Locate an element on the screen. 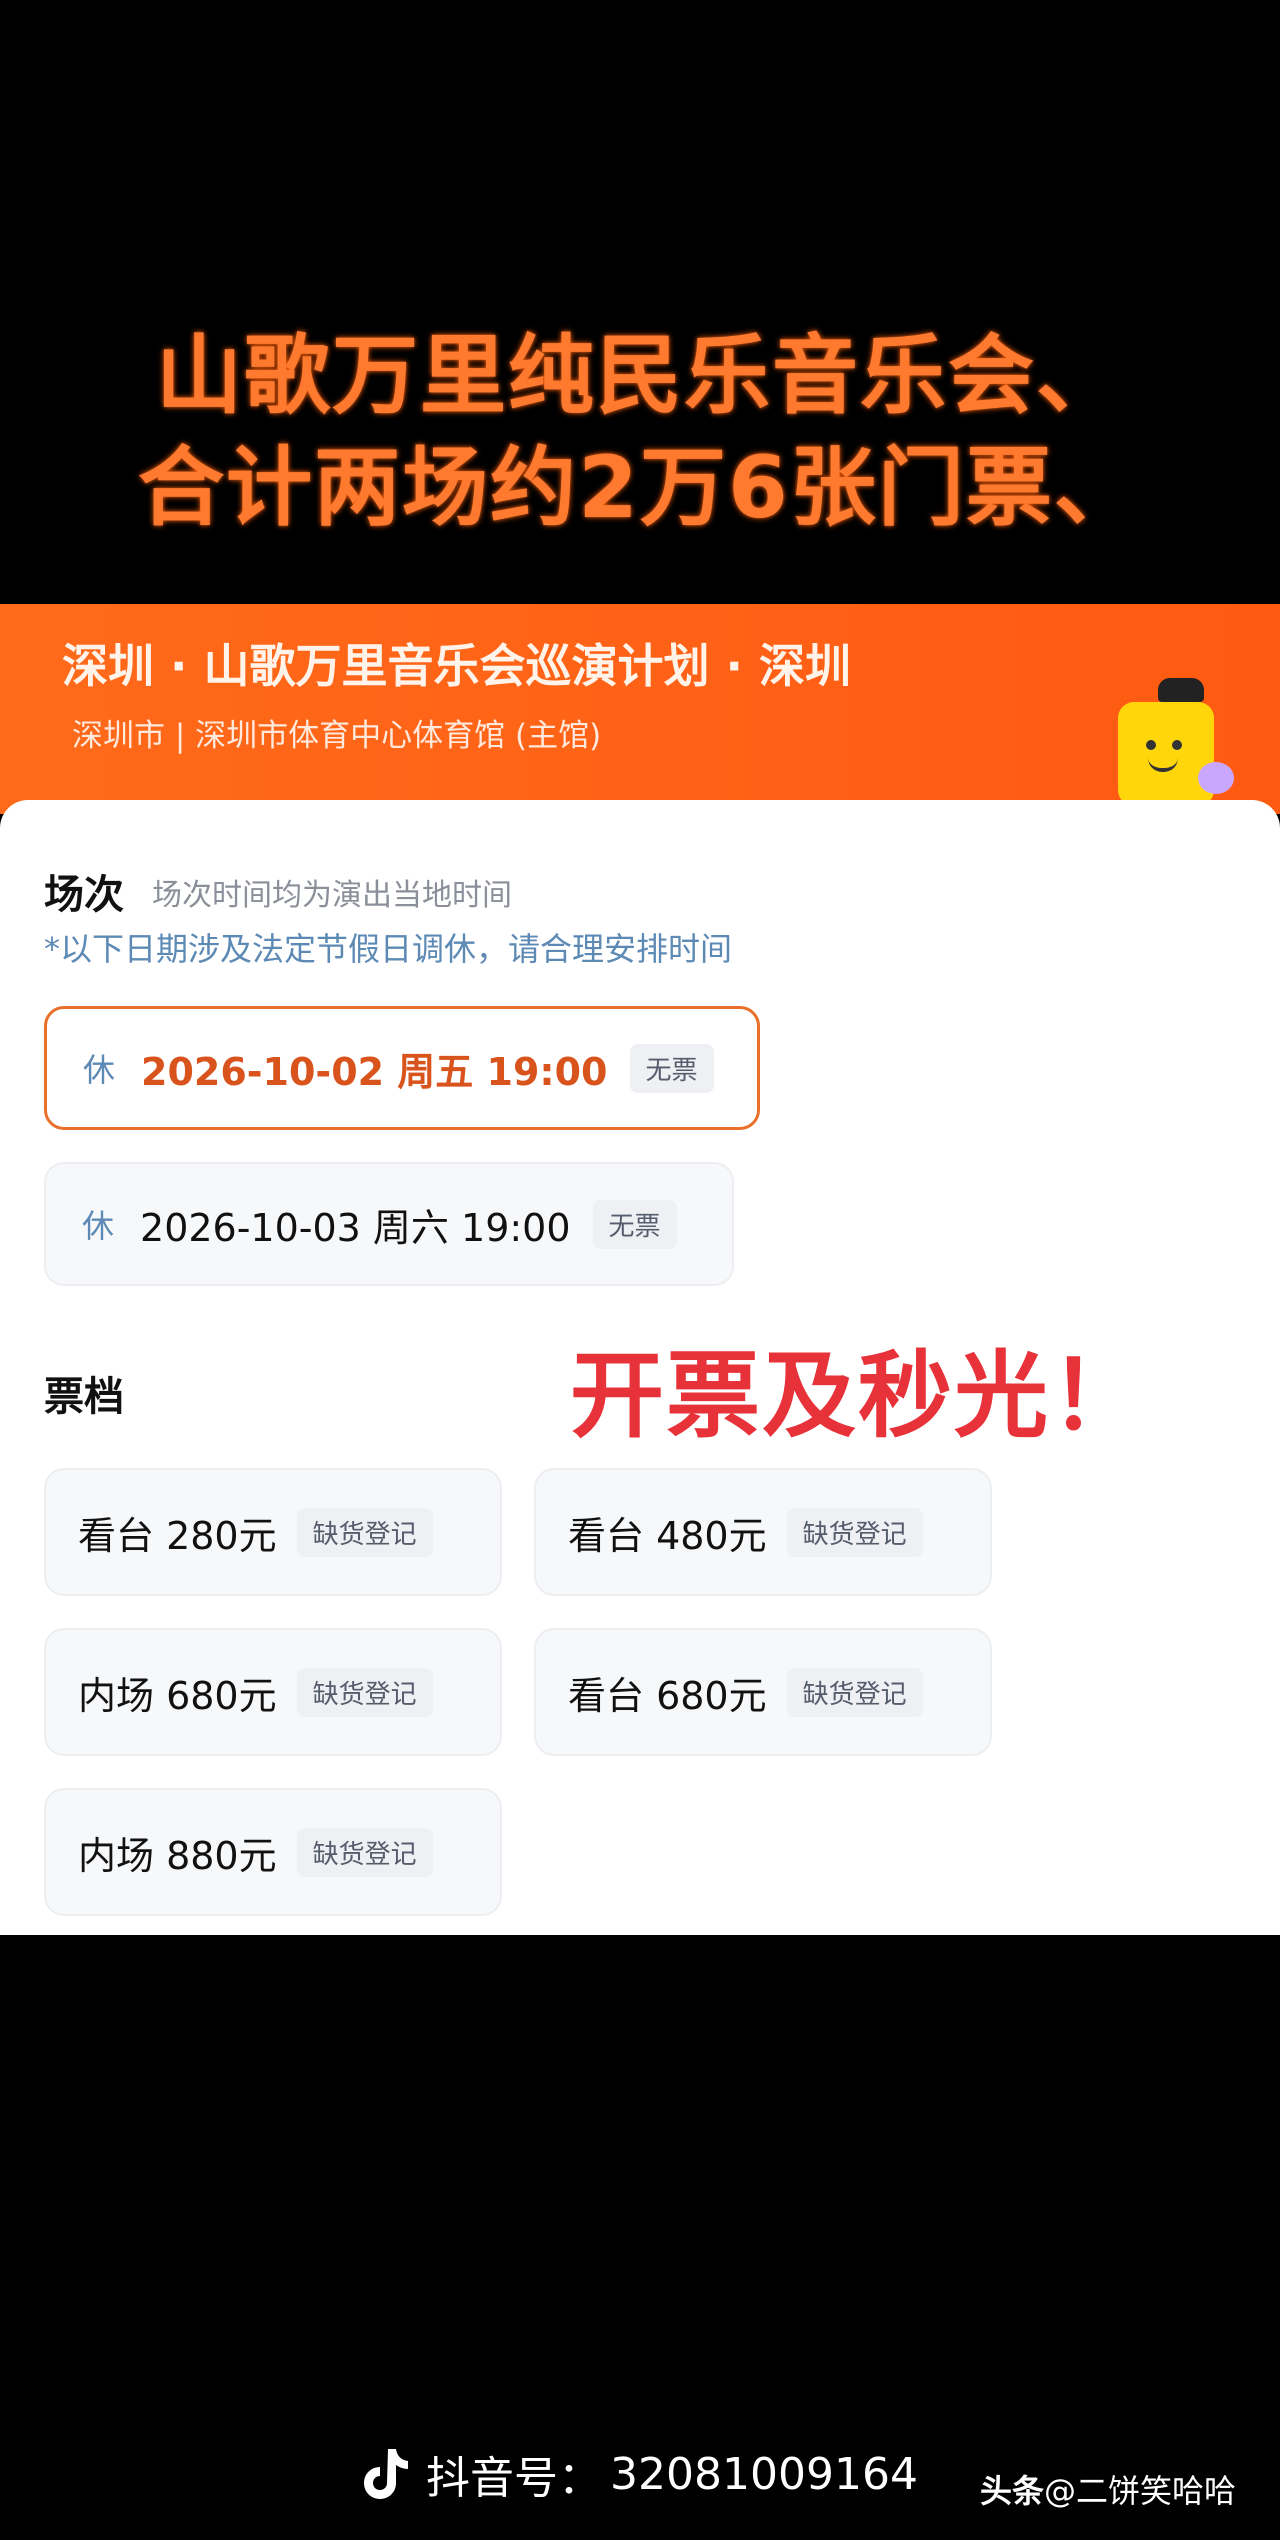 The height and width of the screenshot is (2540, 1280). douyin-id-footer: 抖音号： 32081009164 is located at coordinates (640, 2474).